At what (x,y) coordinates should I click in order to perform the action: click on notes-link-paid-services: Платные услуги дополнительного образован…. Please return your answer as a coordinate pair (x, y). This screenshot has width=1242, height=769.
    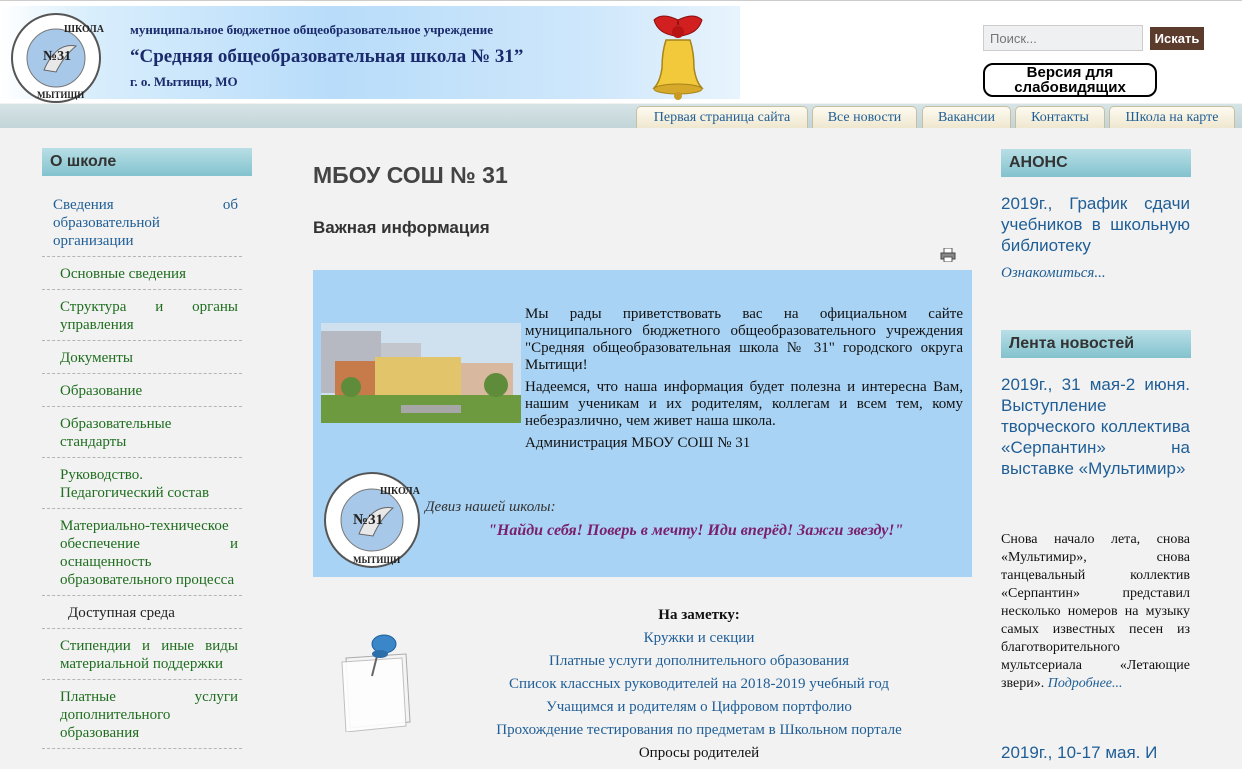
    Looking at the image, I should click on (699, 661).